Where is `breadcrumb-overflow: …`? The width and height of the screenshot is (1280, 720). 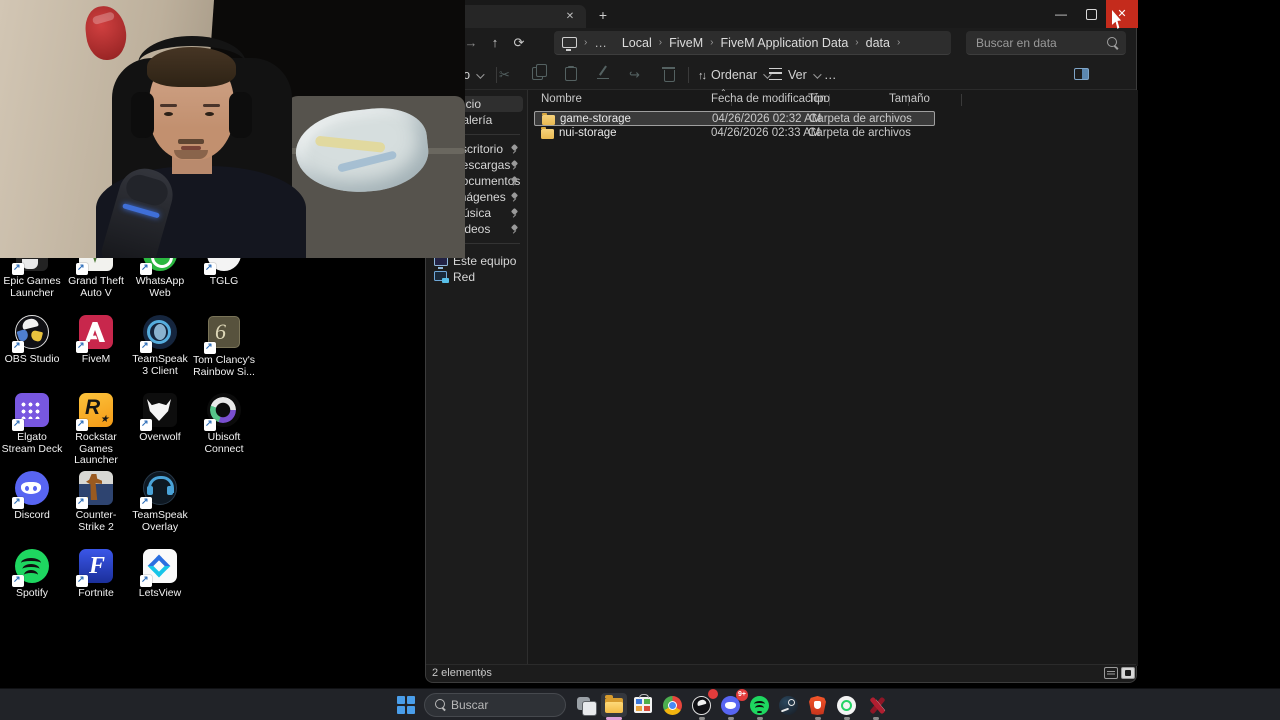
breadcrumb-overflow: … is located at coordinates (601, 43).